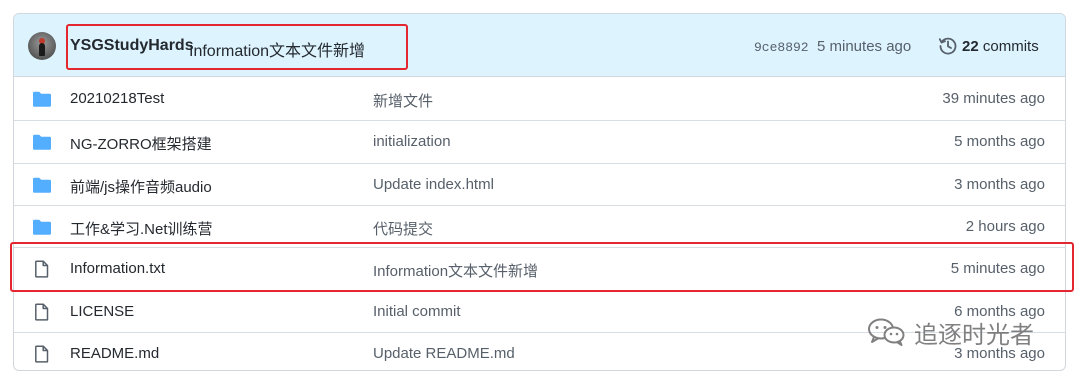  I want to click on file-row: NG-ZORRO框架搭建 initialization 5 months ago, so click(539, 141).